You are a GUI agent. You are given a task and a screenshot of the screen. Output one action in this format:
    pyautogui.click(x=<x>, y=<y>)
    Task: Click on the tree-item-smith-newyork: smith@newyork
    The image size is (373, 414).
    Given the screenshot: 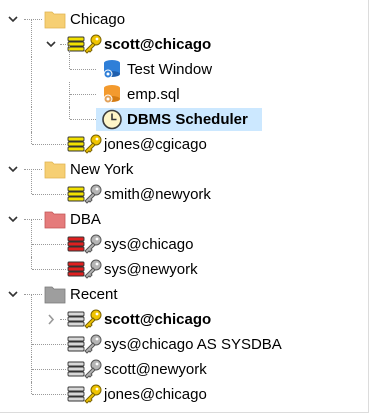 What is the action you would take?
    pyautogui.click(x=180, y=188)
    